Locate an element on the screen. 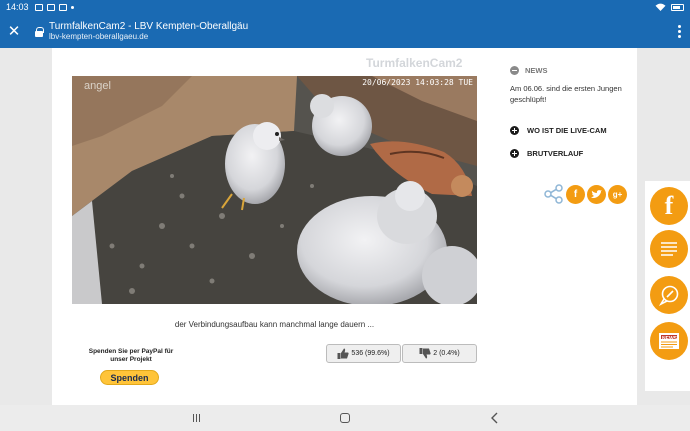 The image size is (690, 431). close-button: ✕ is located at coordinates (14, 31).